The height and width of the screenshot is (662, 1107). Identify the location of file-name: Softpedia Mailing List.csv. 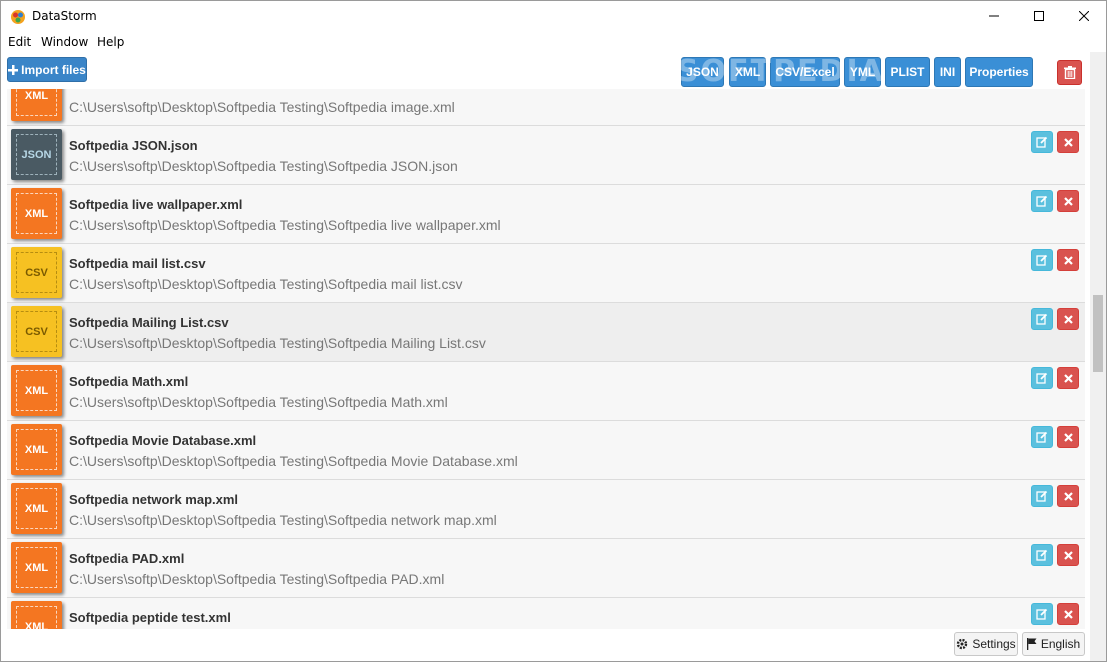
(149, 322).